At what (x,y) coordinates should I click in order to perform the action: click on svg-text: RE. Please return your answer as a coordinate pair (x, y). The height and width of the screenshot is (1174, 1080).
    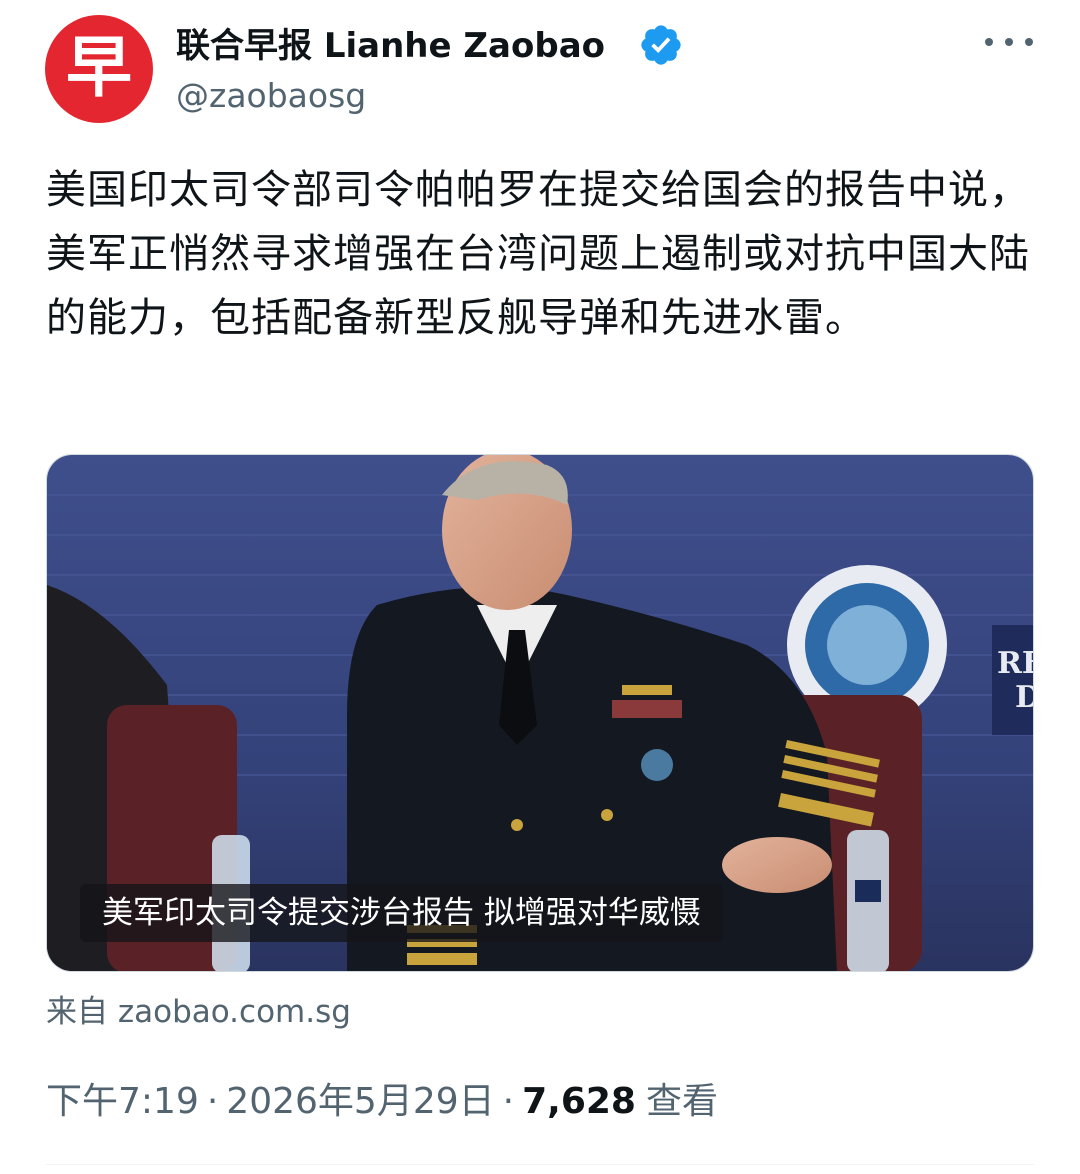
    Looking at the image, I should click on (1015, 663).